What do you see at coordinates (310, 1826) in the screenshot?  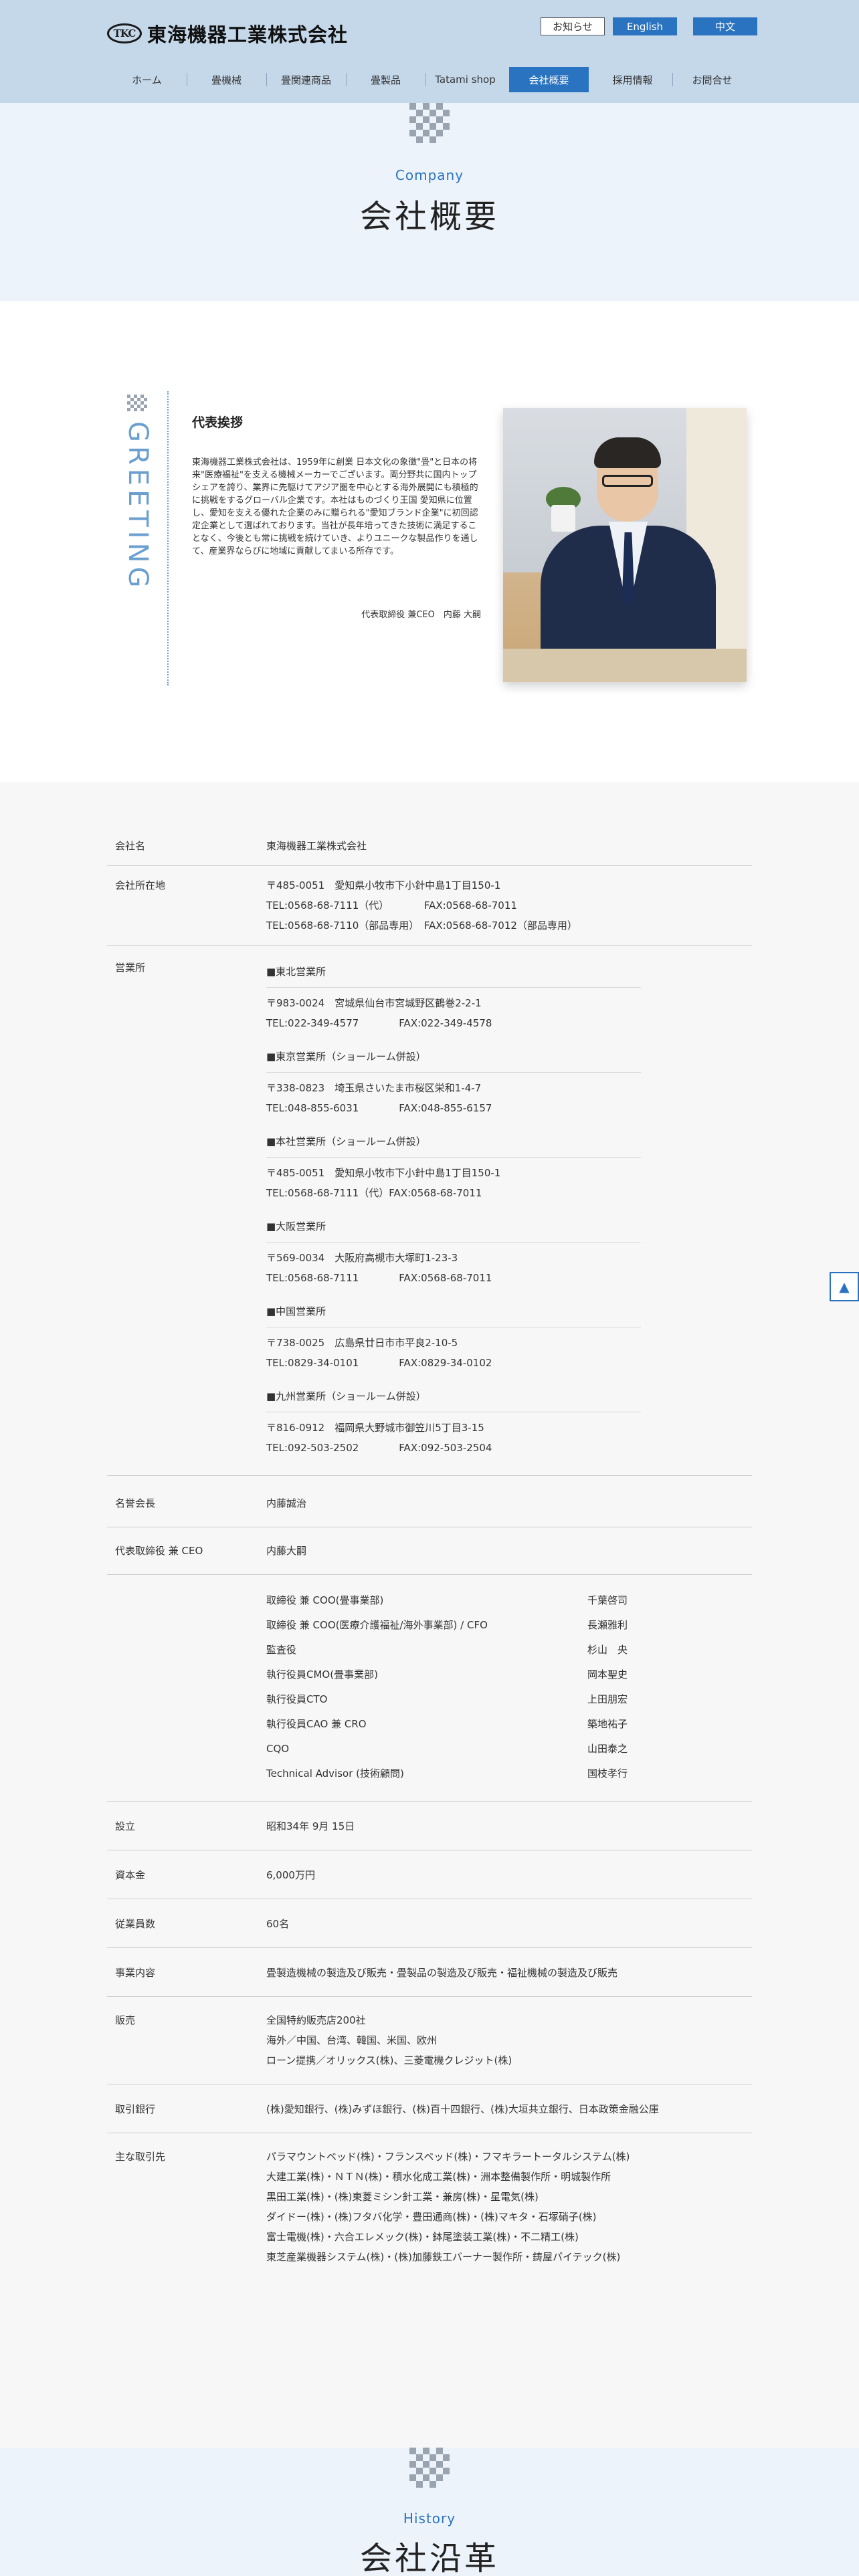 I see `row-value: 昭和34年 9月 15日` at bounding box center [310, 1826].